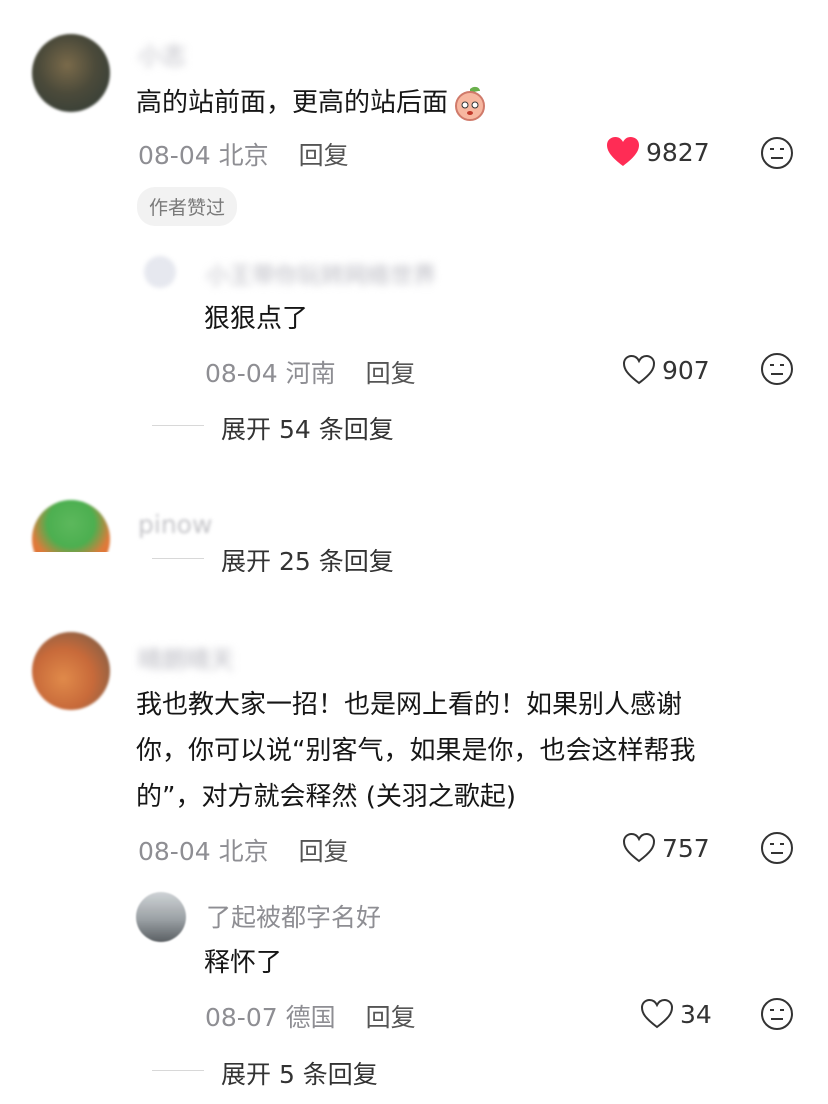  I want to click on like-button: 9827, so click(658, 152).